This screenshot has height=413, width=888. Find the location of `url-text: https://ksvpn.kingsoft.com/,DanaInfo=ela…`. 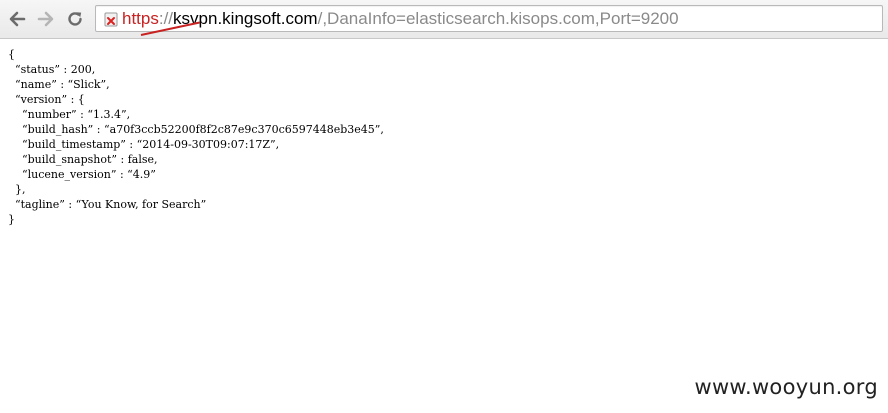

url-text: https://ksvpn.kingsoft.com/,DanaInfo=ela… is located at coordinates (400, 22).